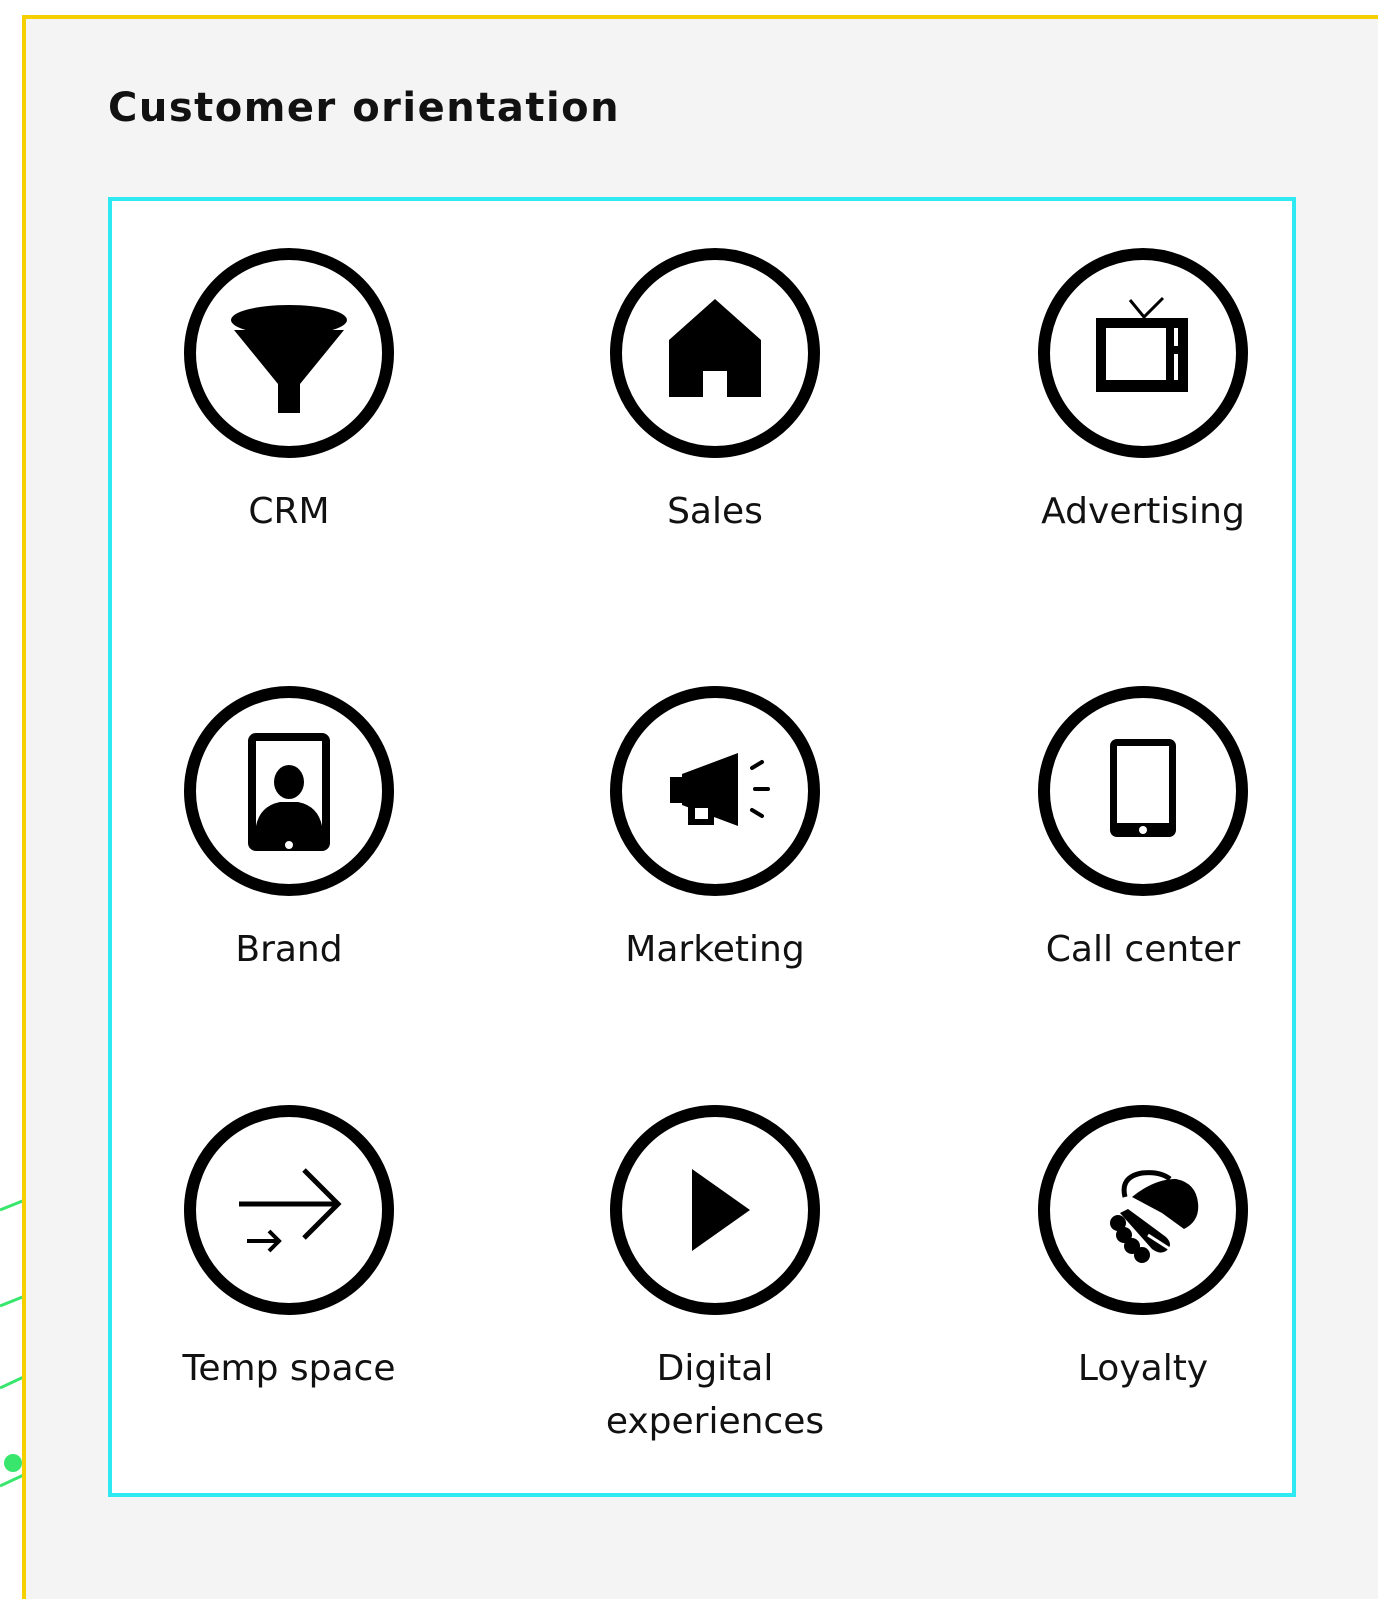 This screenshot has height=1599, width=1378. I want to click on sales-label: Sales, so click(715, 511).